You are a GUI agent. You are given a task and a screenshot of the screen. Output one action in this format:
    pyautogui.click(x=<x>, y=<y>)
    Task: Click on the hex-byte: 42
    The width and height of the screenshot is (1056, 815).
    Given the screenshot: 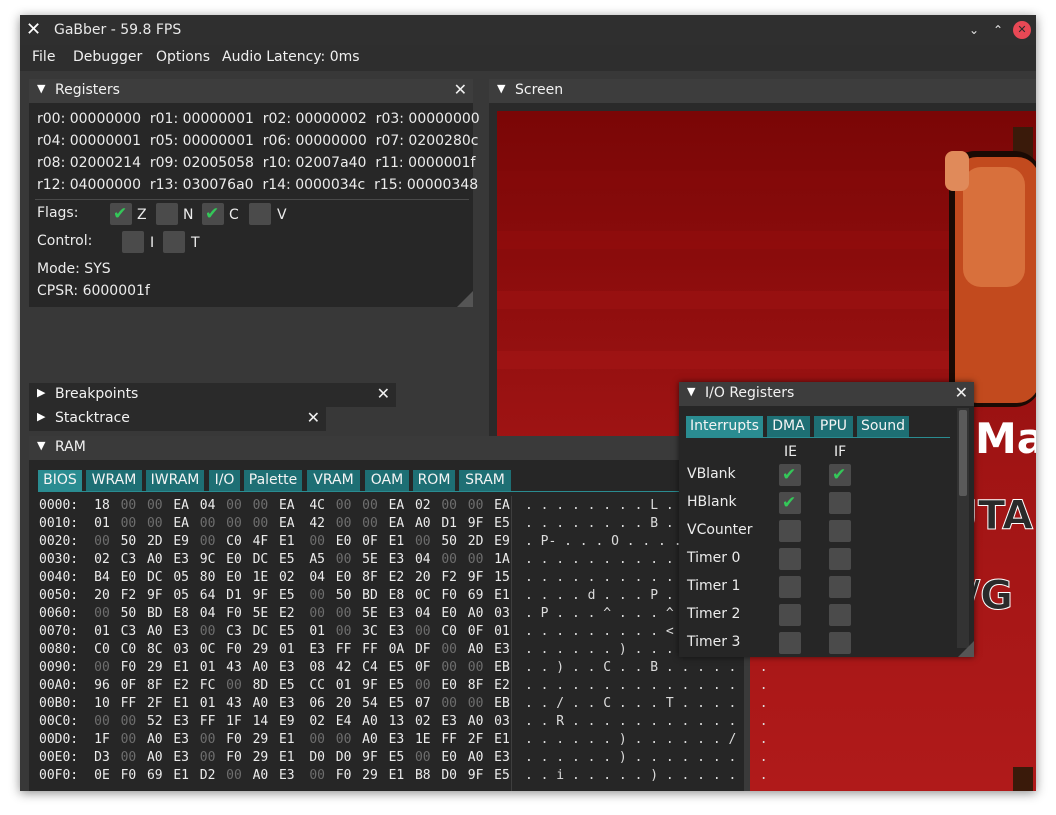 What is the action you would take?
    pyautogui.click(x=317, y=523)
    